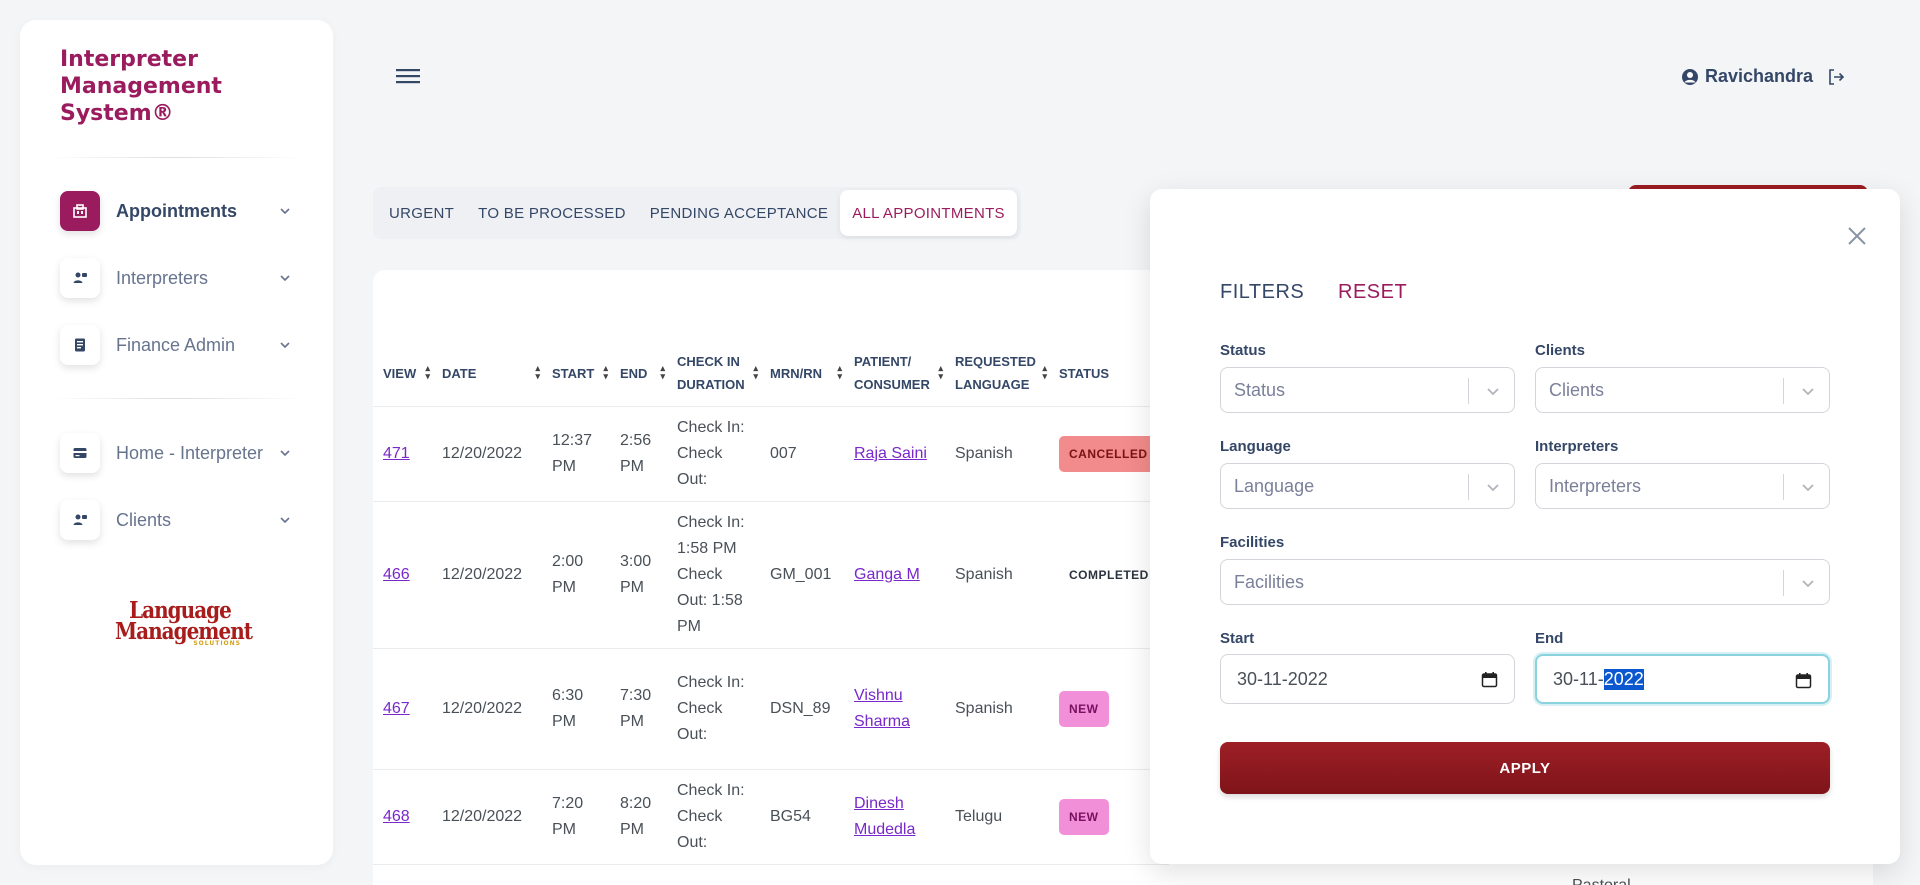 This screenshot has width=1920, height=885. Describe the element at coordinates (1836, 77) in the screenshot. I see `logout-icon` at that location.